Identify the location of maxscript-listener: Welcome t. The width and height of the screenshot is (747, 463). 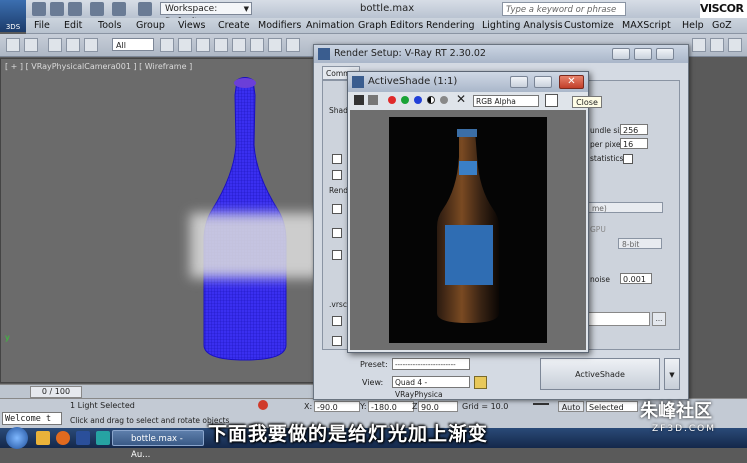
(32, 418).